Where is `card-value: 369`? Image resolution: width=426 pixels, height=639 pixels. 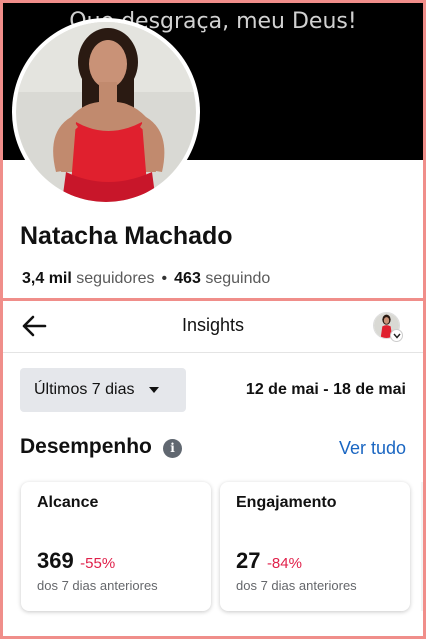
card-value: 369 is located at coordinates (55, 560).